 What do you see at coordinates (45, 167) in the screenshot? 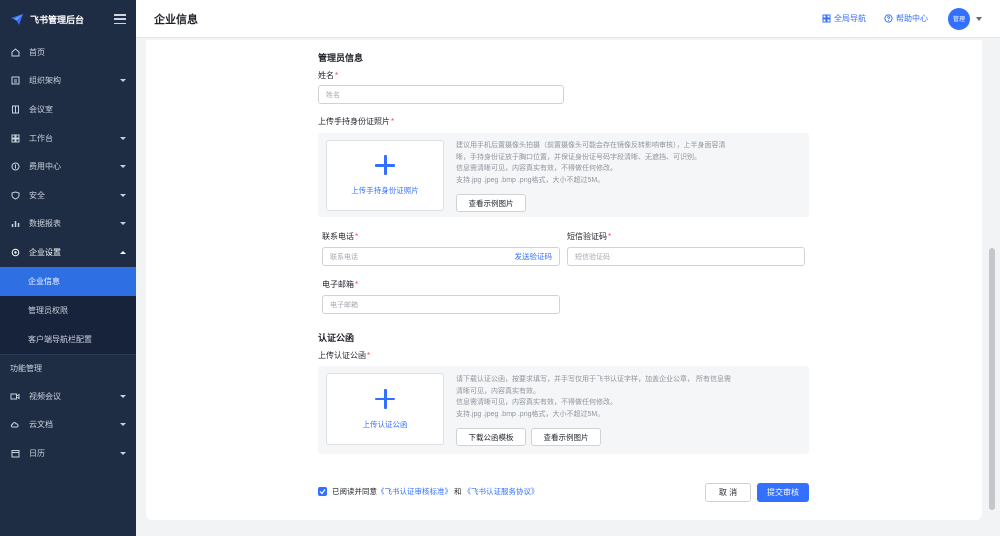
I see `sidebar-item-label: 费用中心` at bounding box center [45, 167].